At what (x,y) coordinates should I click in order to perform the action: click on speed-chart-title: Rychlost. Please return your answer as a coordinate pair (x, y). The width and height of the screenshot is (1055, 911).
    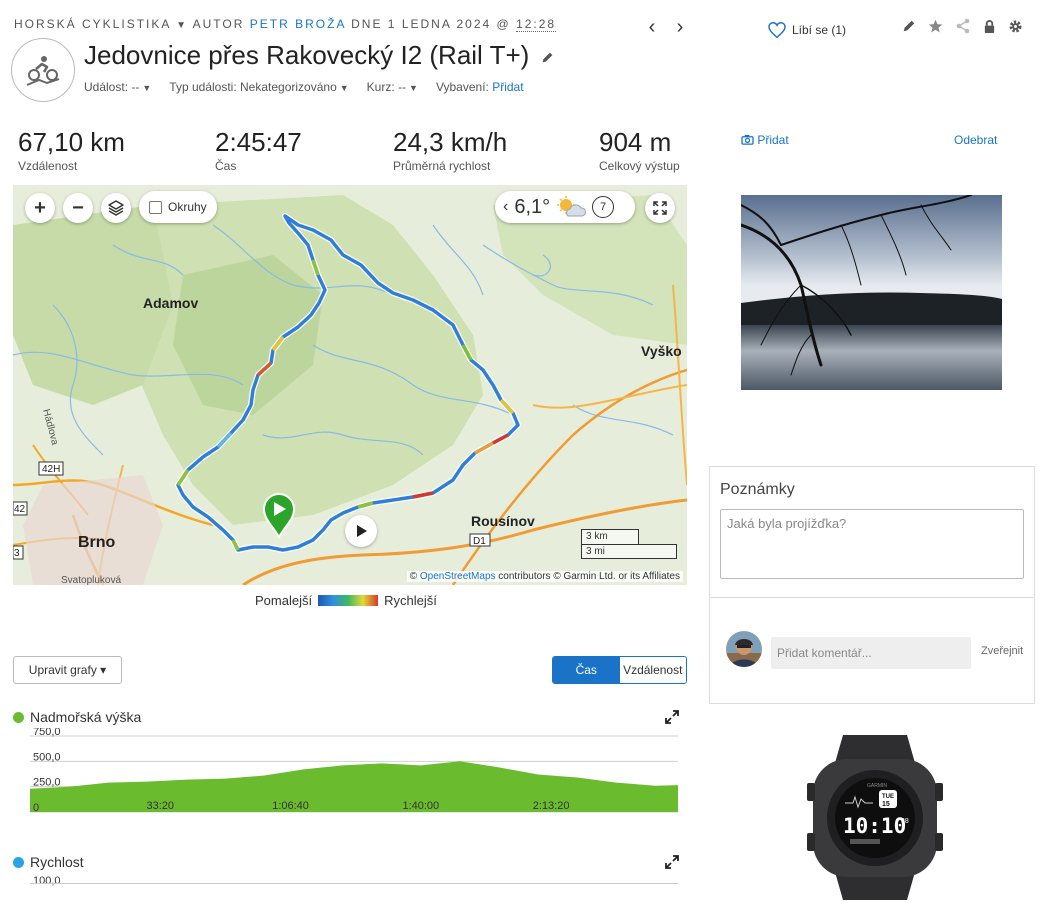
    Looking at the image, I should click on (48, 862).